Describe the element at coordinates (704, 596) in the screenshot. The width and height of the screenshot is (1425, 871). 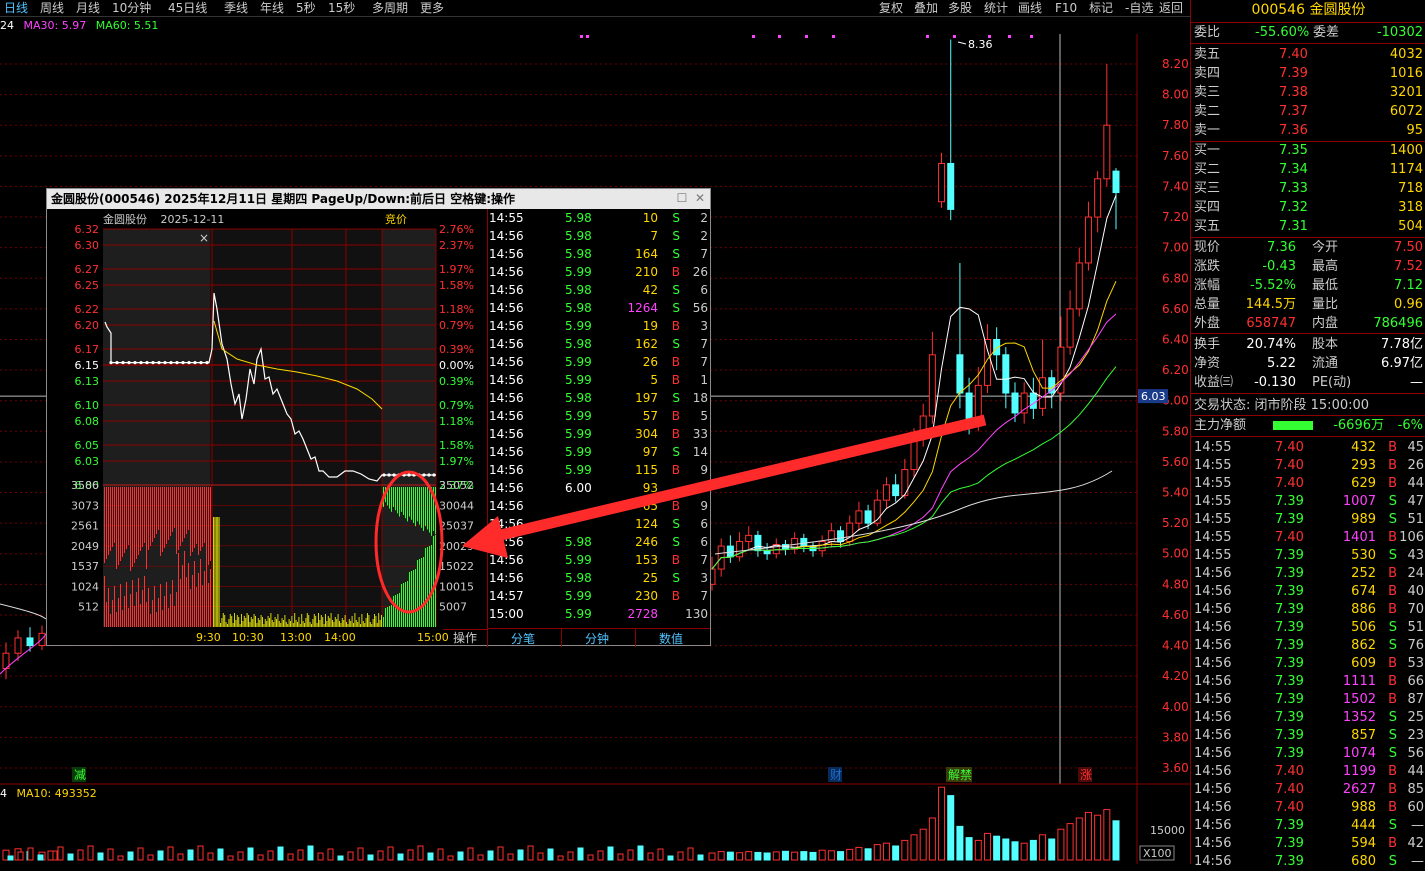
I see `tick-count: 7` at that location.